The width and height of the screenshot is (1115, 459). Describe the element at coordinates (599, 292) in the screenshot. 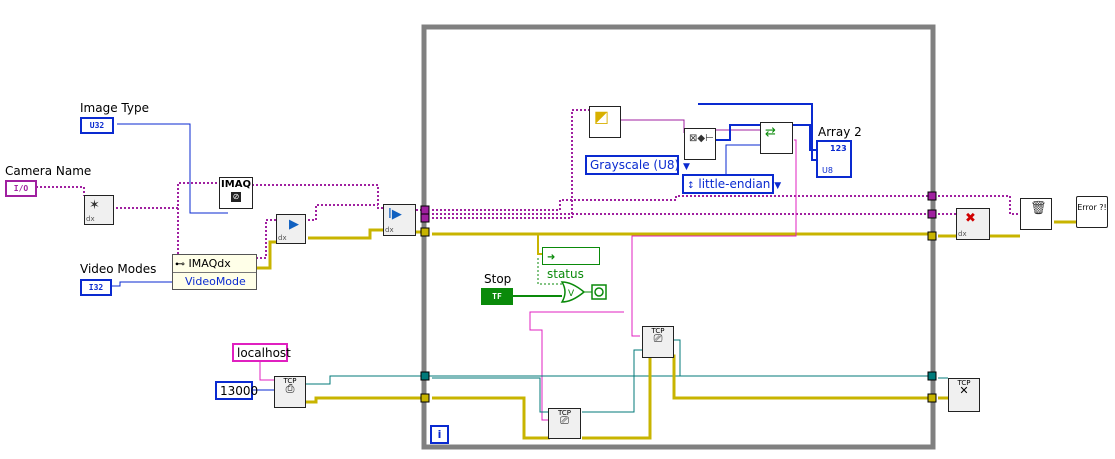

I see `loop-condition-terminal` at that location.